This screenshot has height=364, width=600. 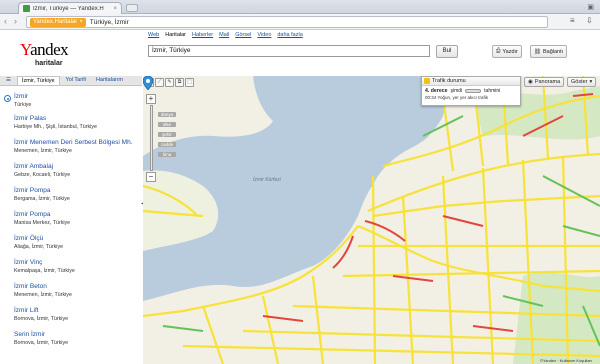 I want to click on result-address: Gebze, Kocaeli, Türkiye, so click(x=42, y=175).